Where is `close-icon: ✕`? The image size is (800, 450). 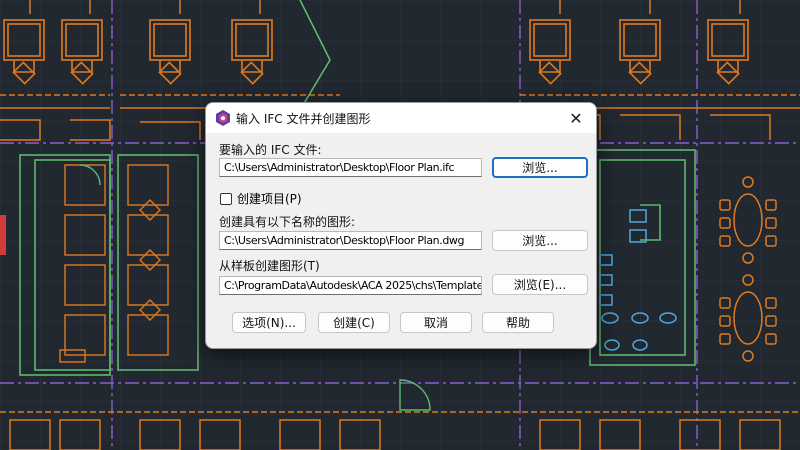
close-icon: ✕ is located at coordinates (576, 118).